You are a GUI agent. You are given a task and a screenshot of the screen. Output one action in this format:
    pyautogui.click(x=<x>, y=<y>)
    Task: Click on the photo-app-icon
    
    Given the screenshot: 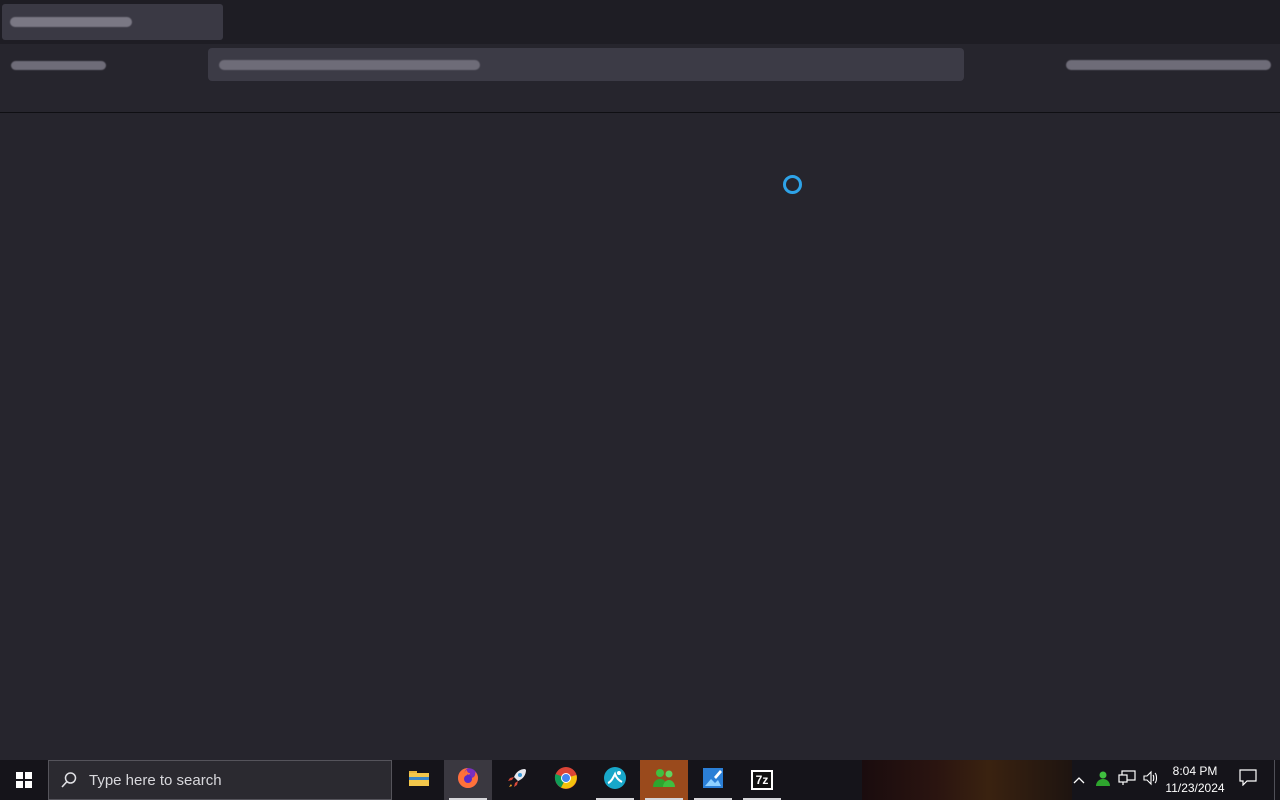 What is the action you would take?
    pyautogui.click(x=713, y=780)
    